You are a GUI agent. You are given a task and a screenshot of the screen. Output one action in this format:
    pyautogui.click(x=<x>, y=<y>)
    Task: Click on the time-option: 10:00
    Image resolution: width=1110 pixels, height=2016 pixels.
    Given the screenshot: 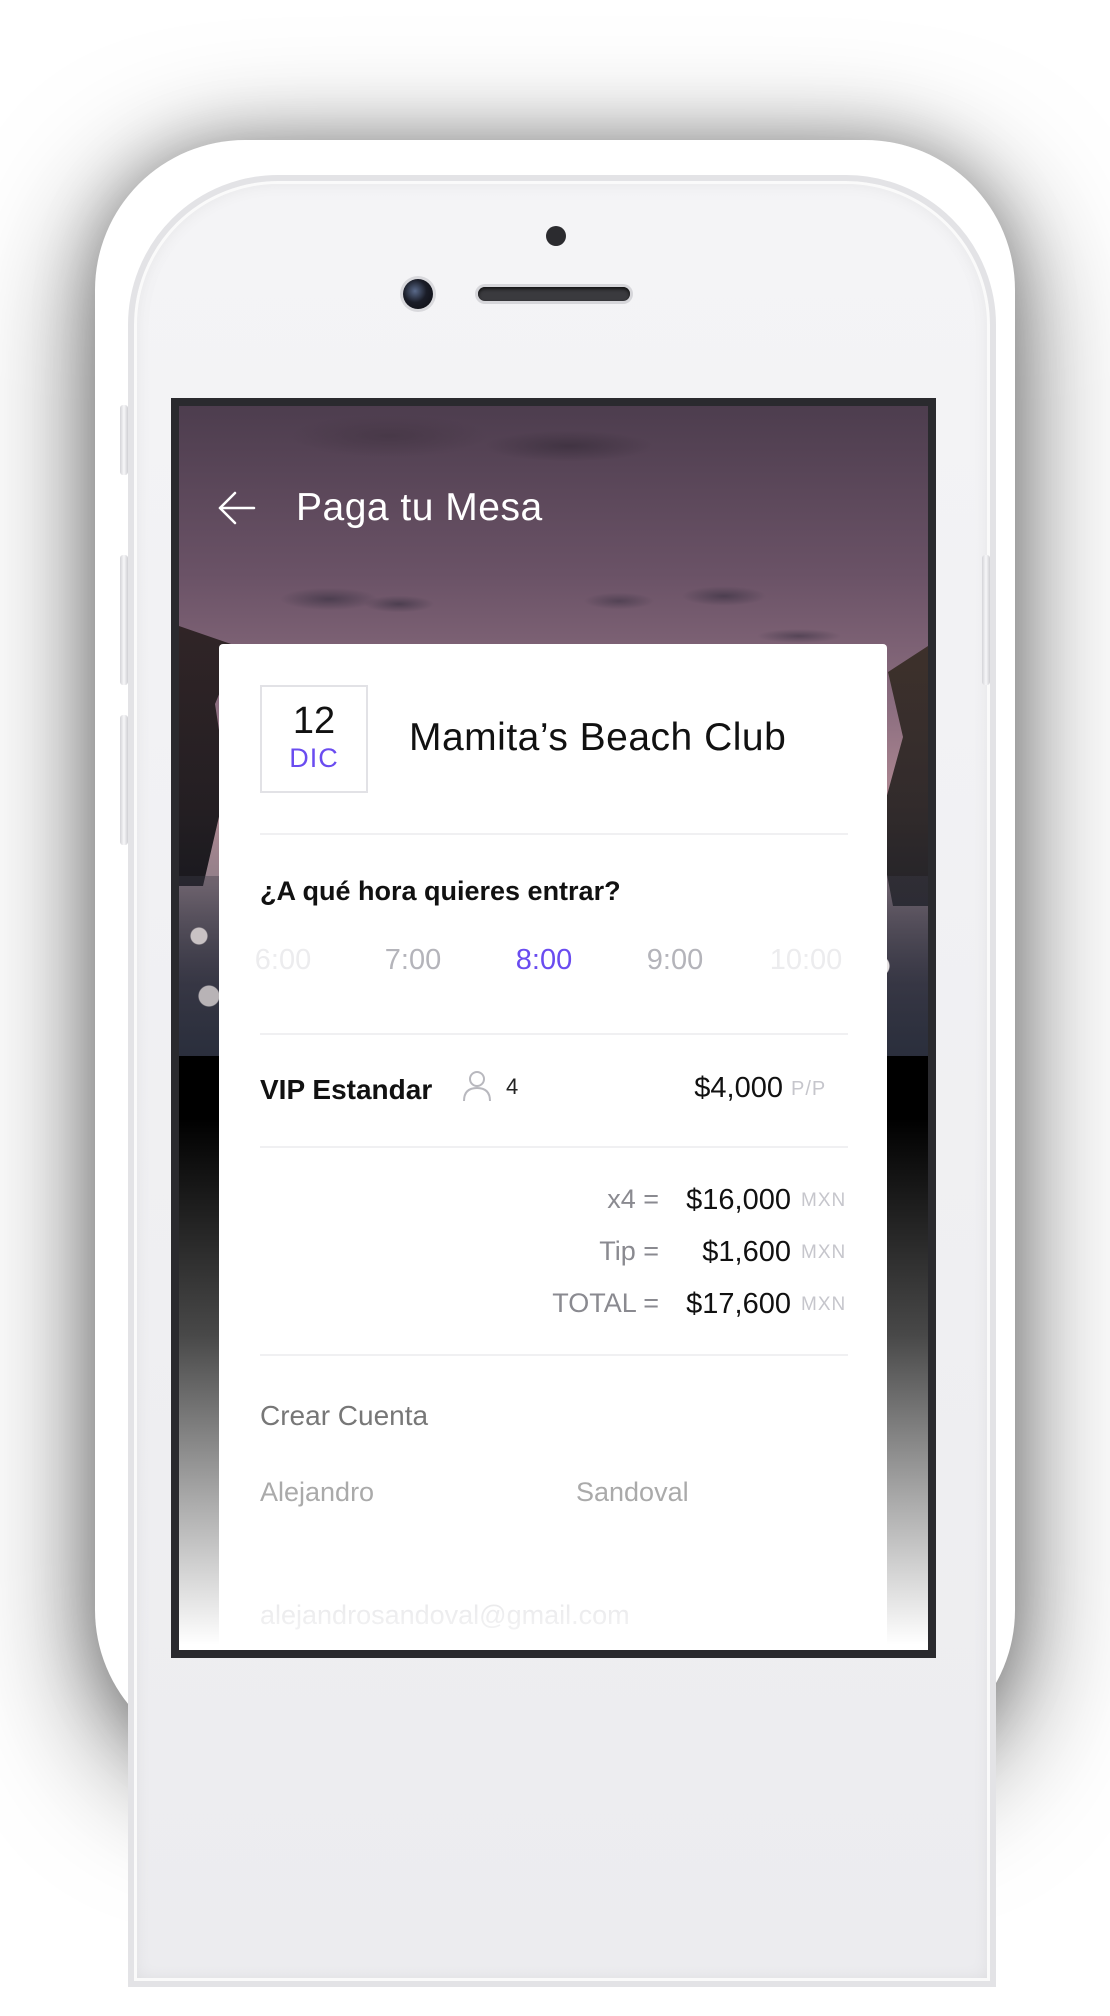 What is the action you would take?
    pyautogui.click(x=806, y=960)
    